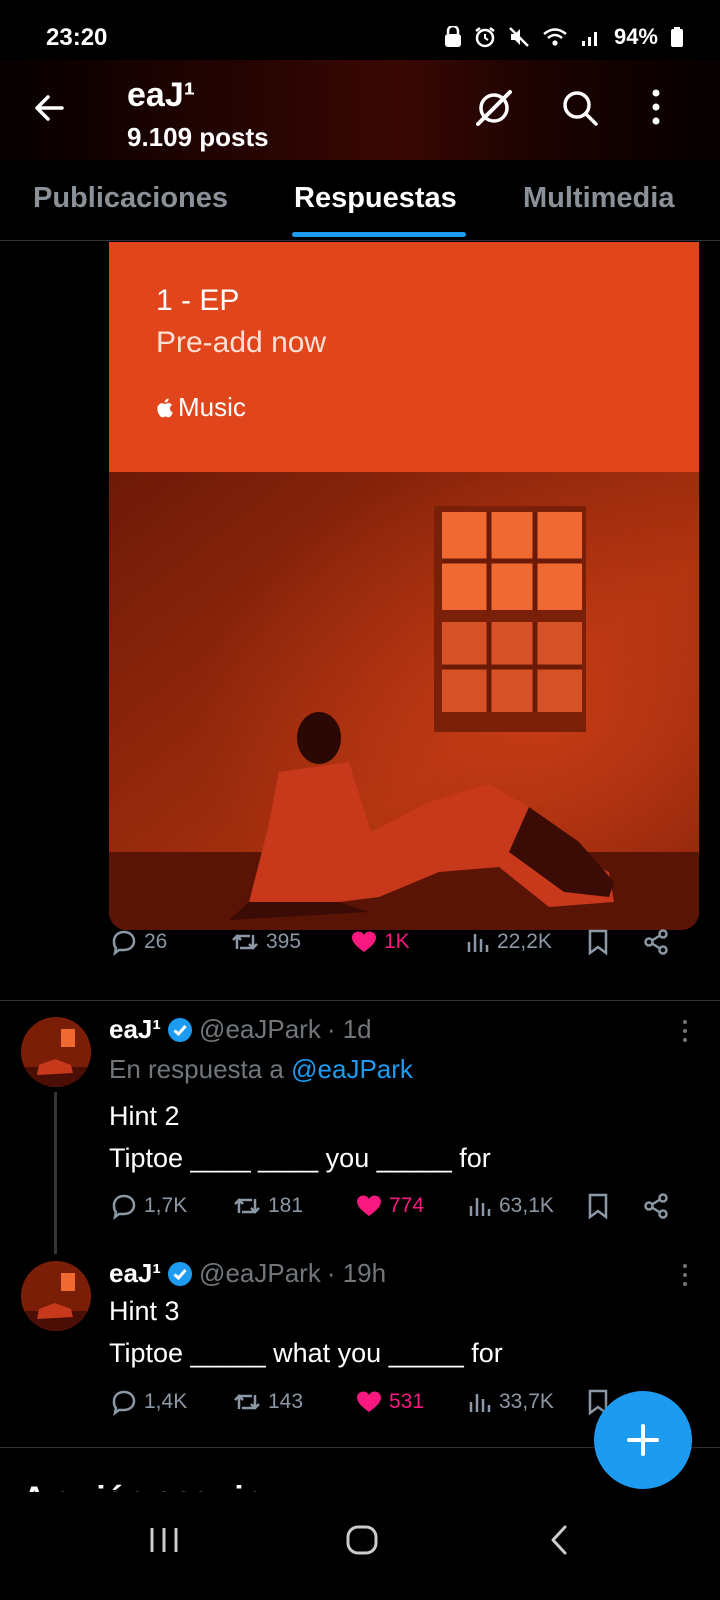 This screenshot has height=1600, width=720. What do you see at coordinates (656, 107) in the screenshot?
I see `more-vertical-icon` at bounding box center [656, 107].